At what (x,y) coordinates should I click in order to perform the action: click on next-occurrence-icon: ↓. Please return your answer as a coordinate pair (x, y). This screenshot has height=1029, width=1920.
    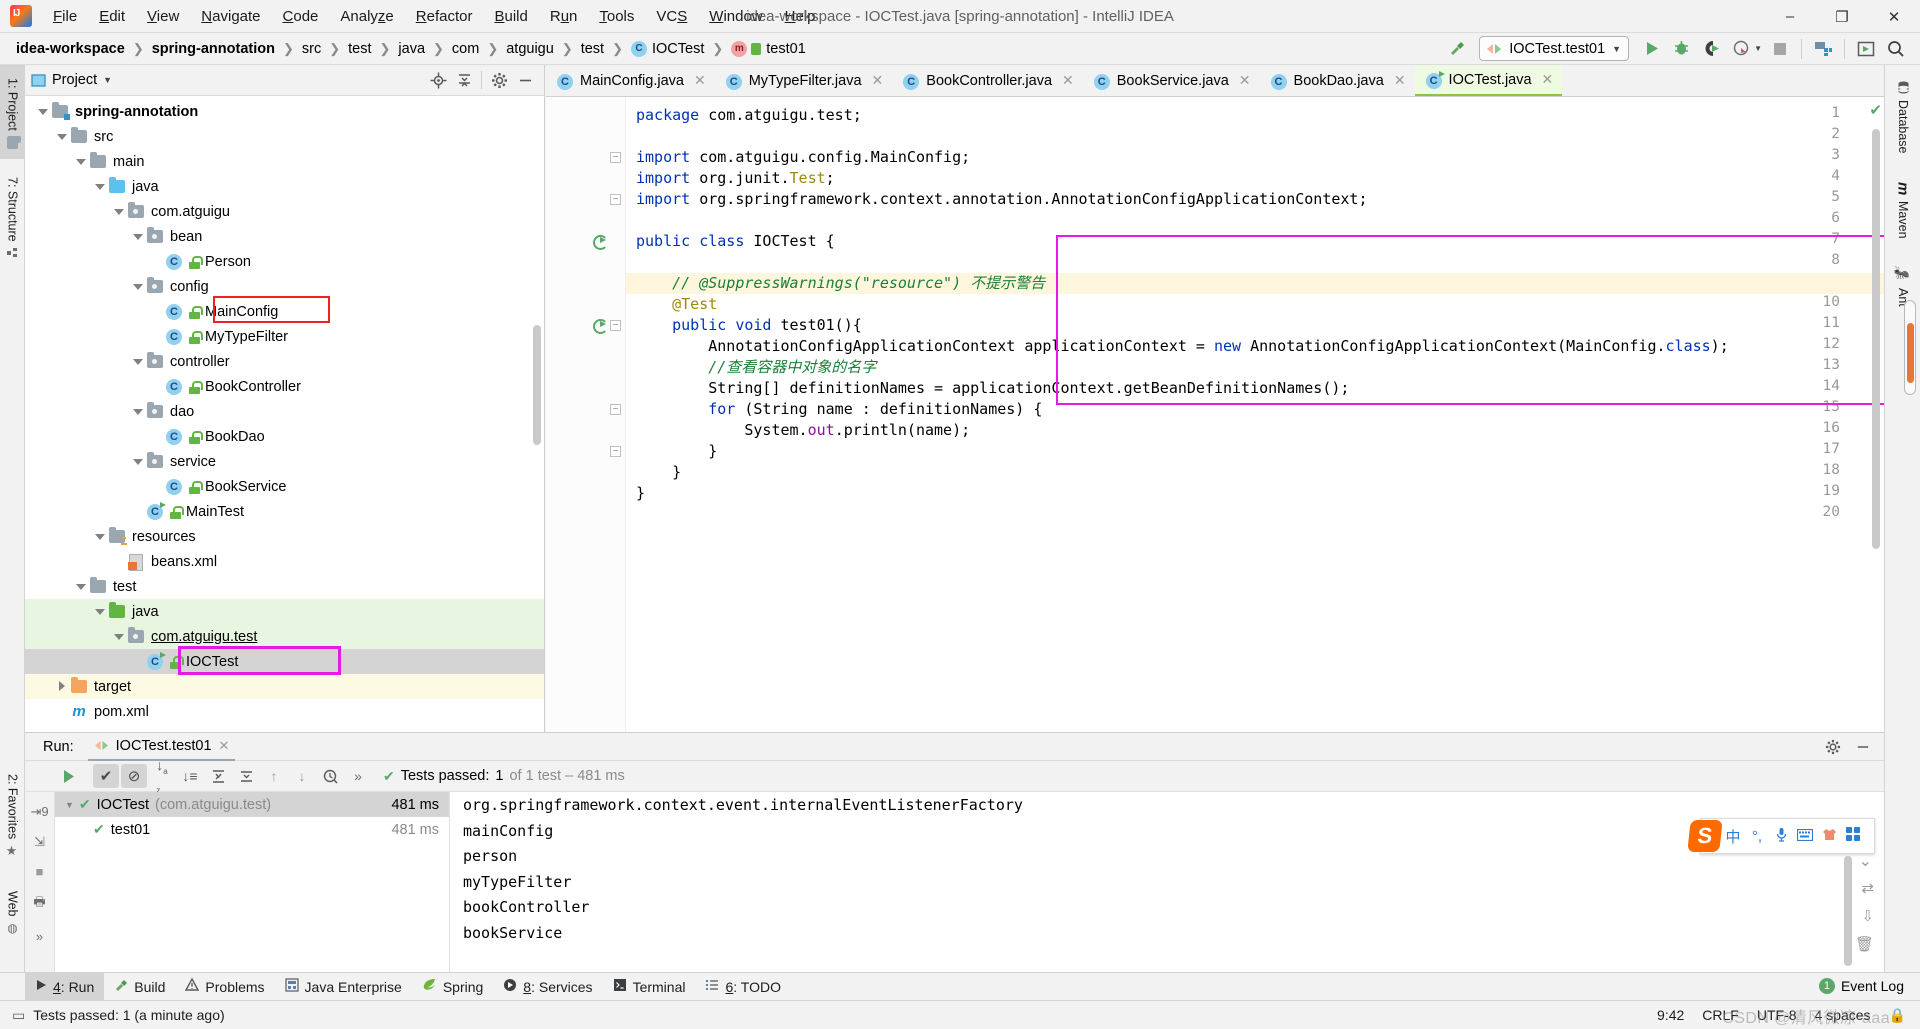
    Looking at the image, I should click on (302, 776).